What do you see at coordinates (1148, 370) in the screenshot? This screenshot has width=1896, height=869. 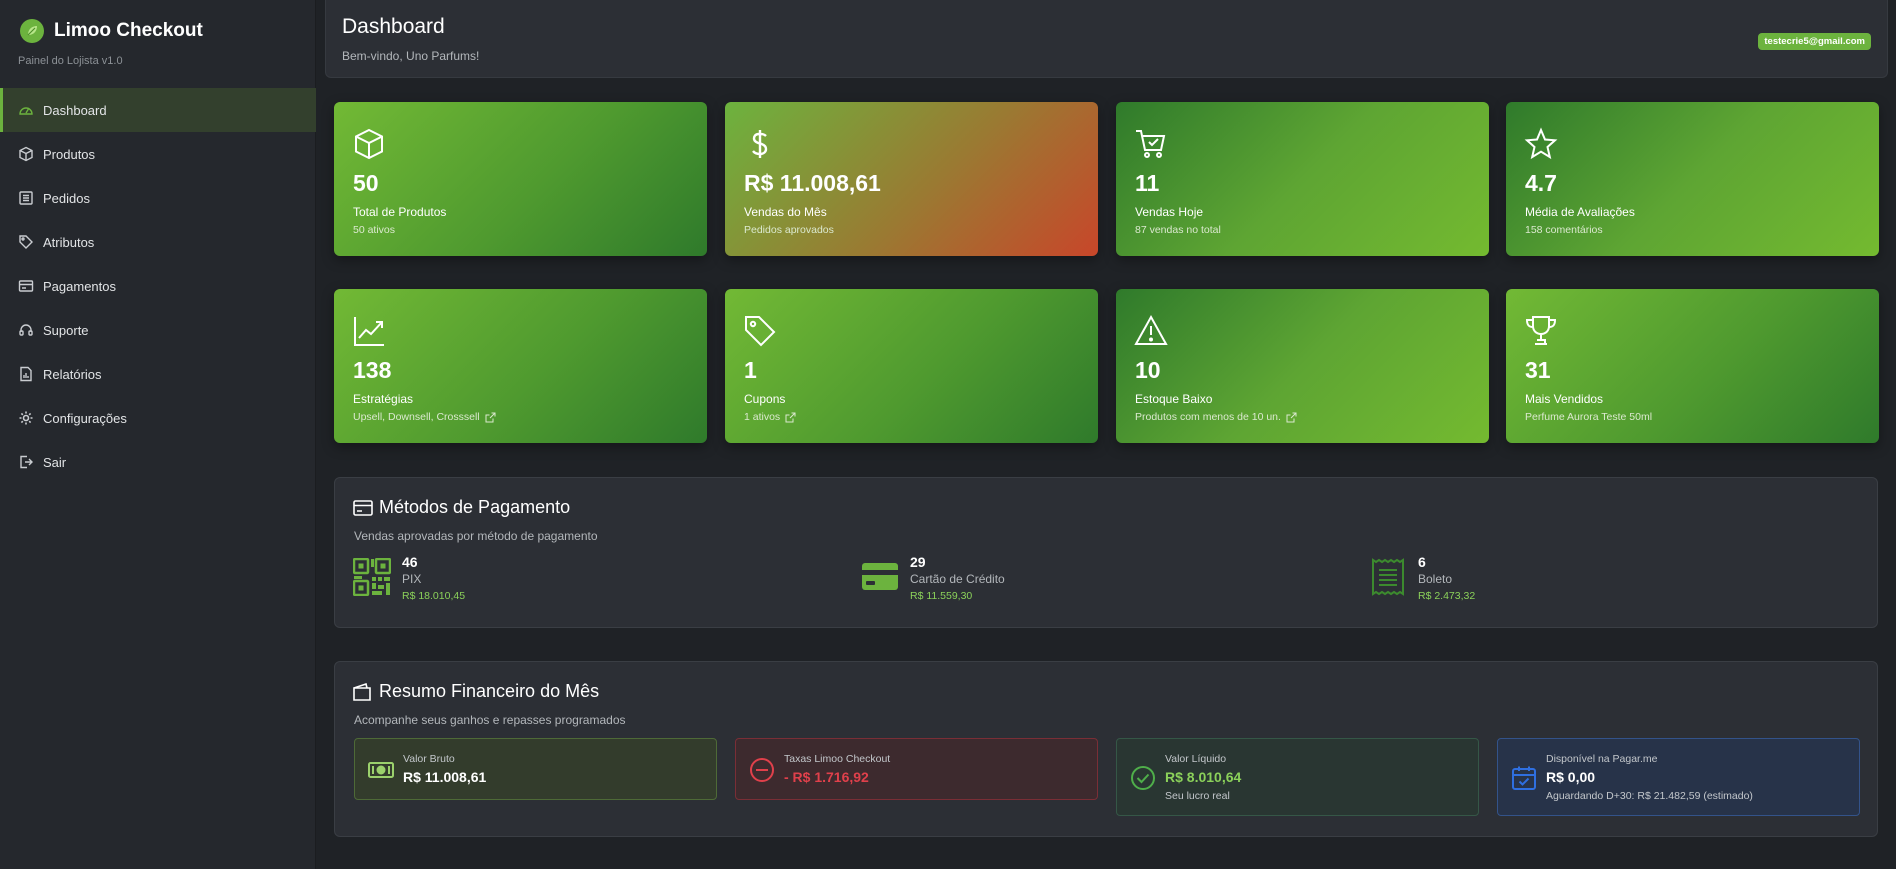 I see `card-value: 10` at bounding box center [1148, 370].